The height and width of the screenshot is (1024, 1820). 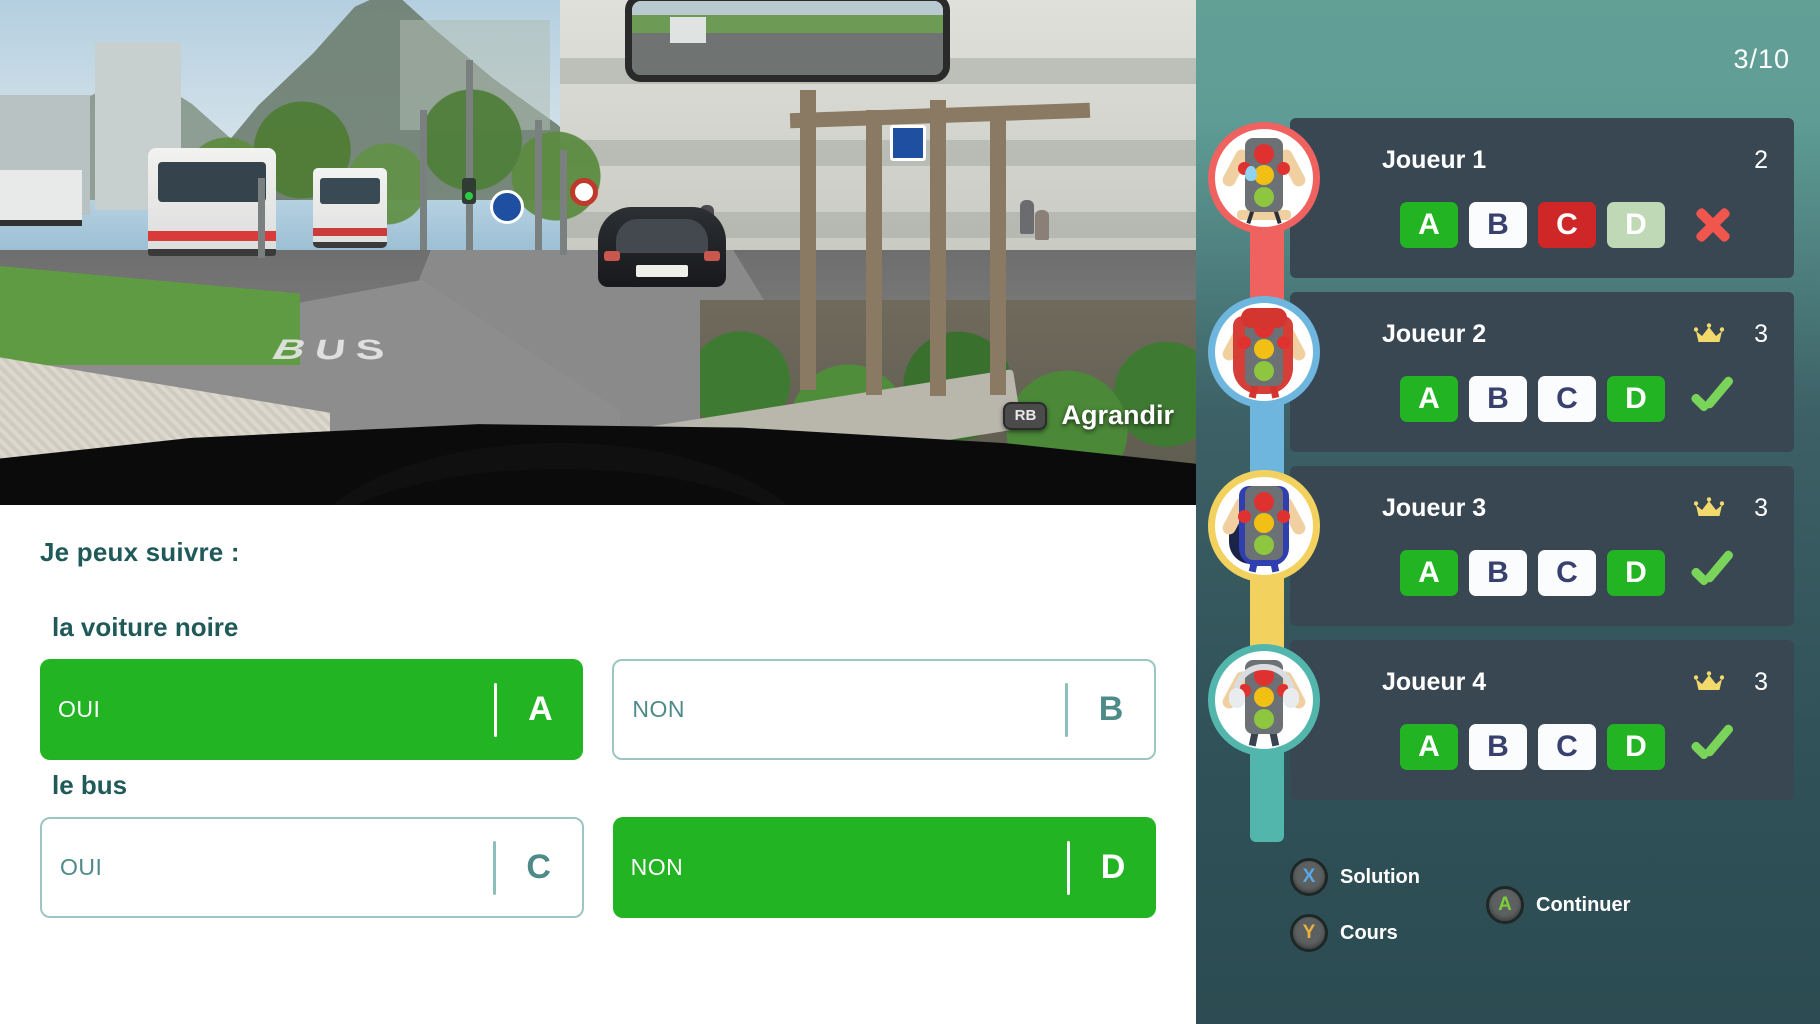 What do you see at coordinates (41, 198) in the screenshot?
I see `truck` at bounding box center [41, 198].